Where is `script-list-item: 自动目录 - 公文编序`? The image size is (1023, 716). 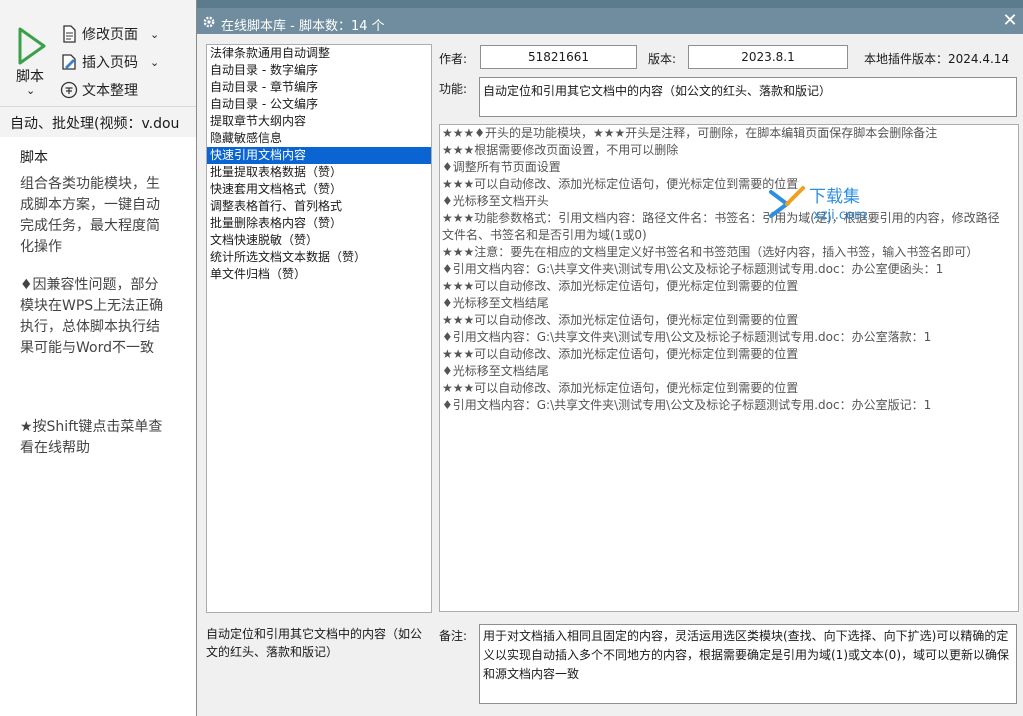 script-list-item: 自动目录 - 公文编序 is located at coordinates (319, 104).